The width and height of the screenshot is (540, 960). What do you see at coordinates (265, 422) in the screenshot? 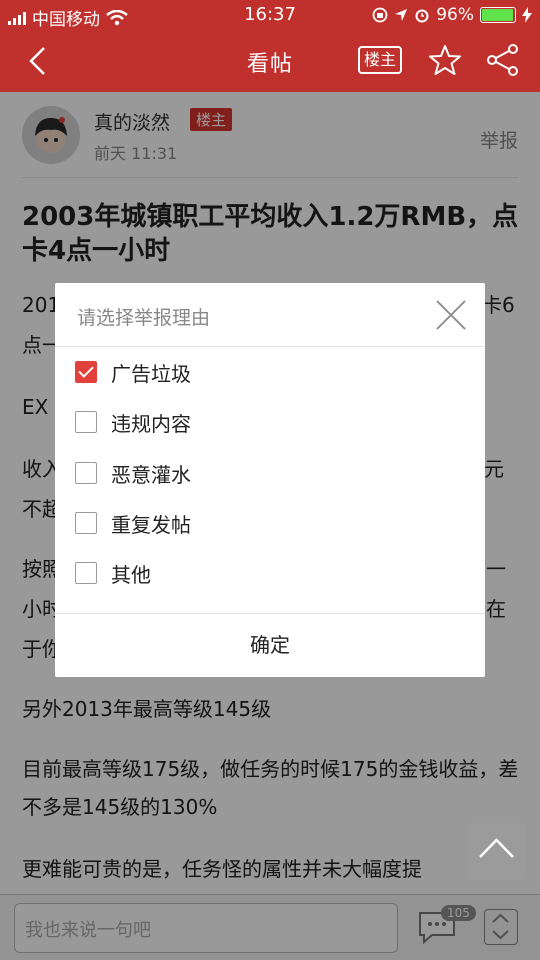
I see `reason-option-violation: 违规内容` at bounding box center [265, 422].